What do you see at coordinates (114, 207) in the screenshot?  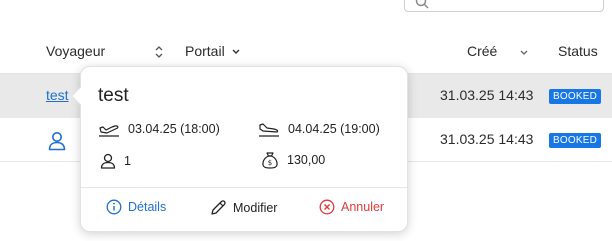 I see `info-icon` at bounding box center [114, 207].